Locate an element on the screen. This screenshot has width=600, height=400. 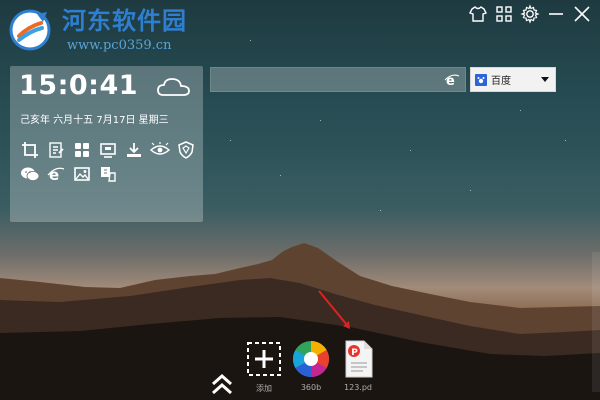
dock-360-label: 360b is located at coordinates (311, 387).